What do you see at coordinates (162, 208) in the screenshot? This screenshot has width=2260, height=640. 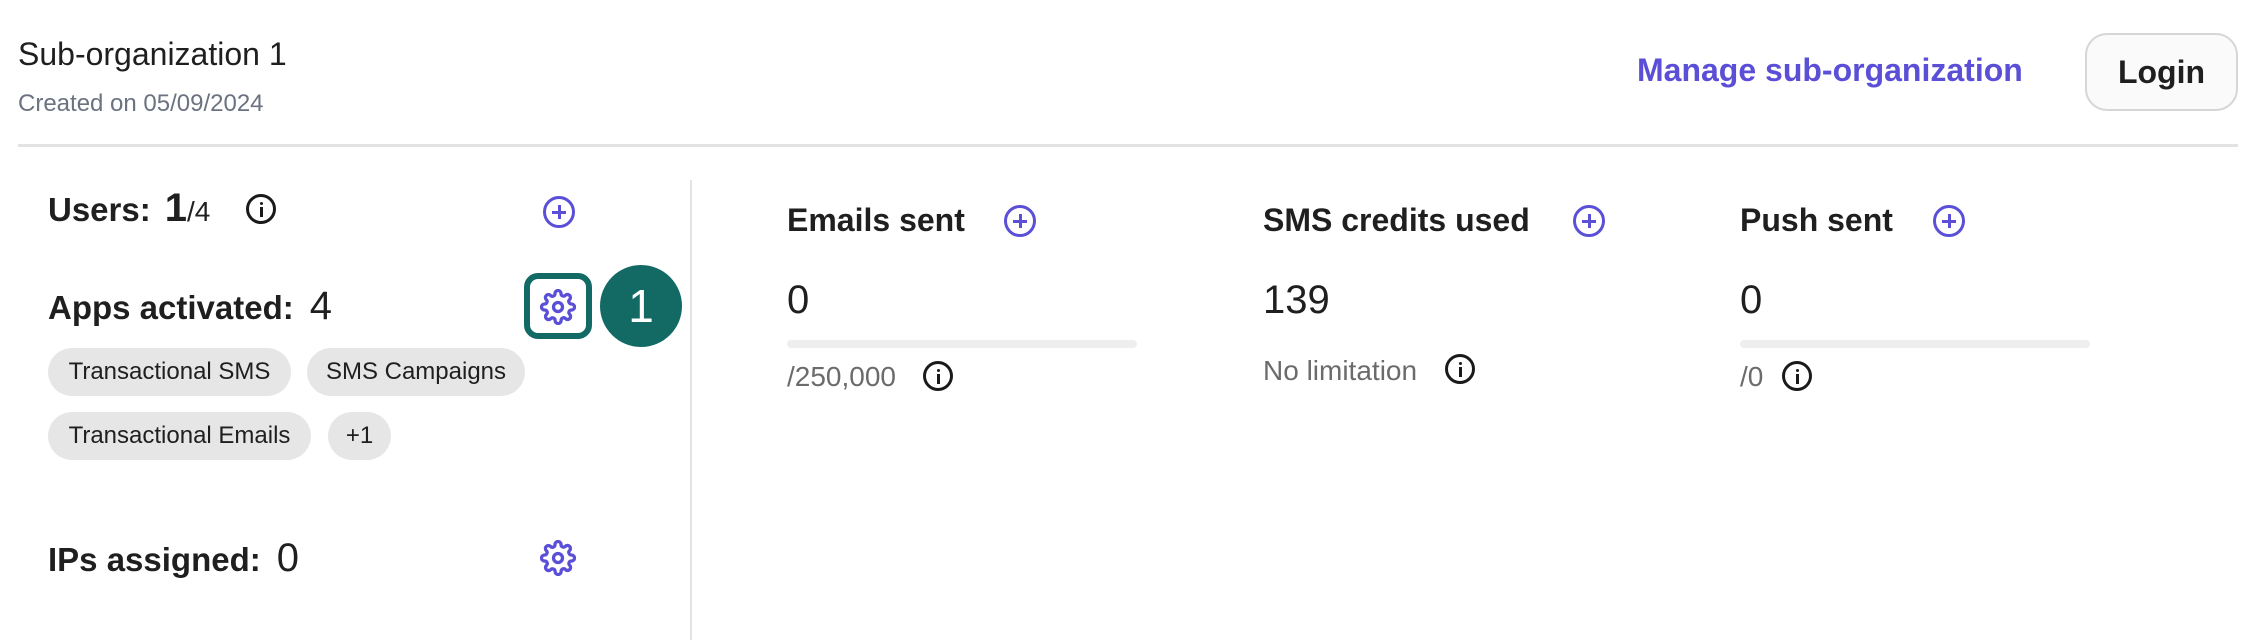 I see `users-row: Users: 1 /4` at bounding box center [162, 208].